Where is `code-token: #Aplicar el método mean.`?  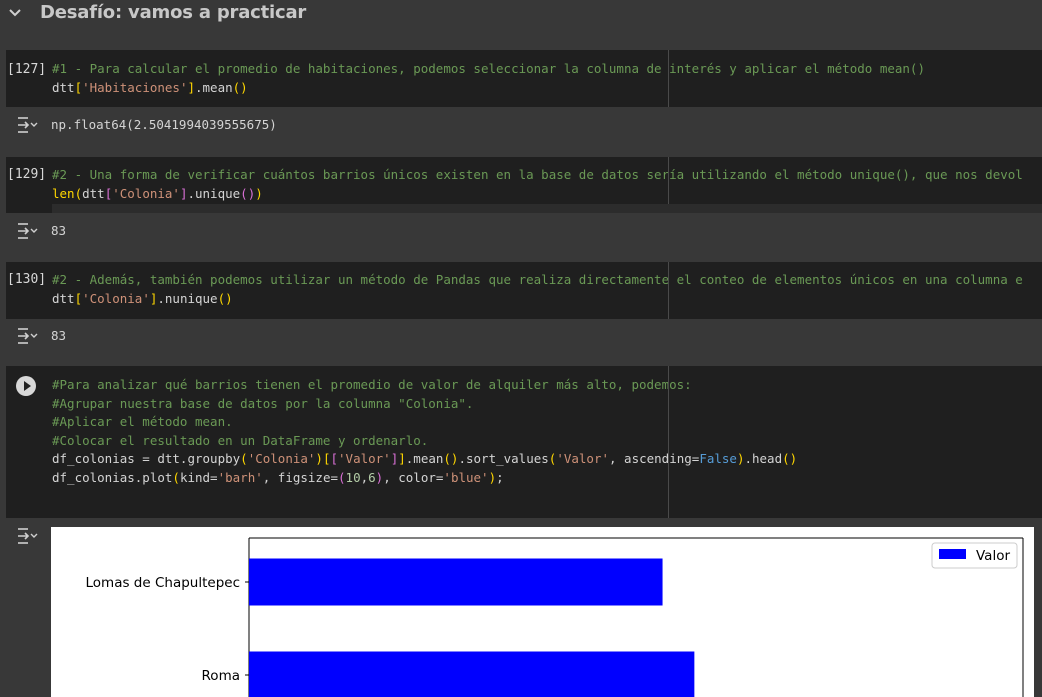
code-token: #Aplicar el método mean. is located at coordinates (142, 421).